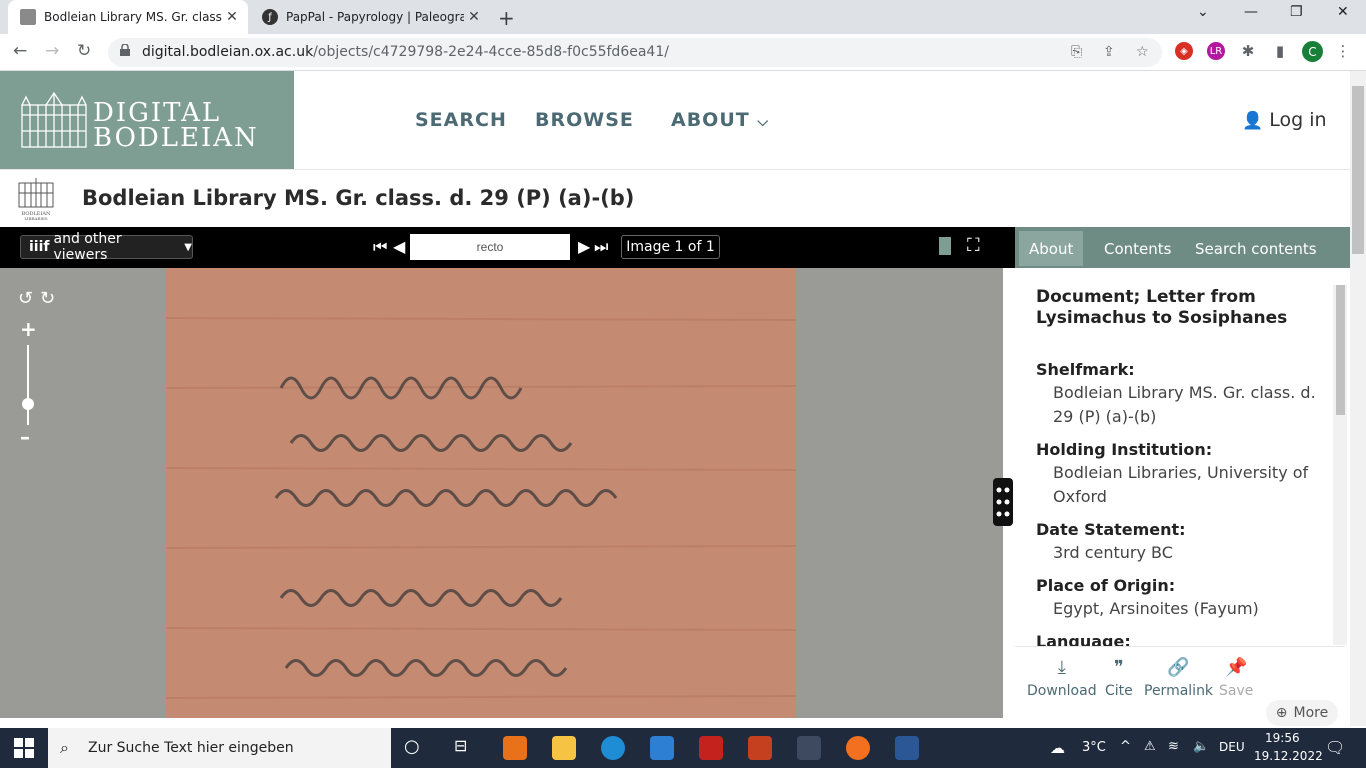  What do you see at coordinates (1173, 746) in the screenshot?
I see `wifi-icon: ≋` at bounding box center [1173, 746].